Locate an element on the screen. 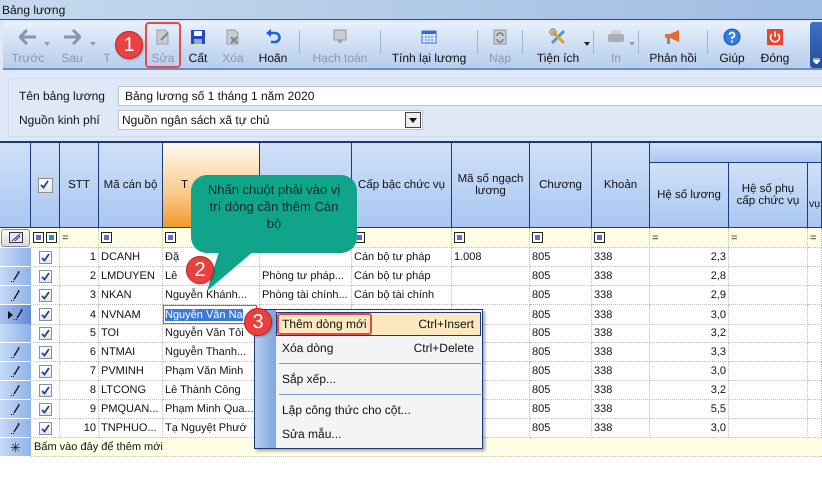 Image resolution: width=822 pixels, height=487 pixels. column-header is located at coordinates (45, 185).